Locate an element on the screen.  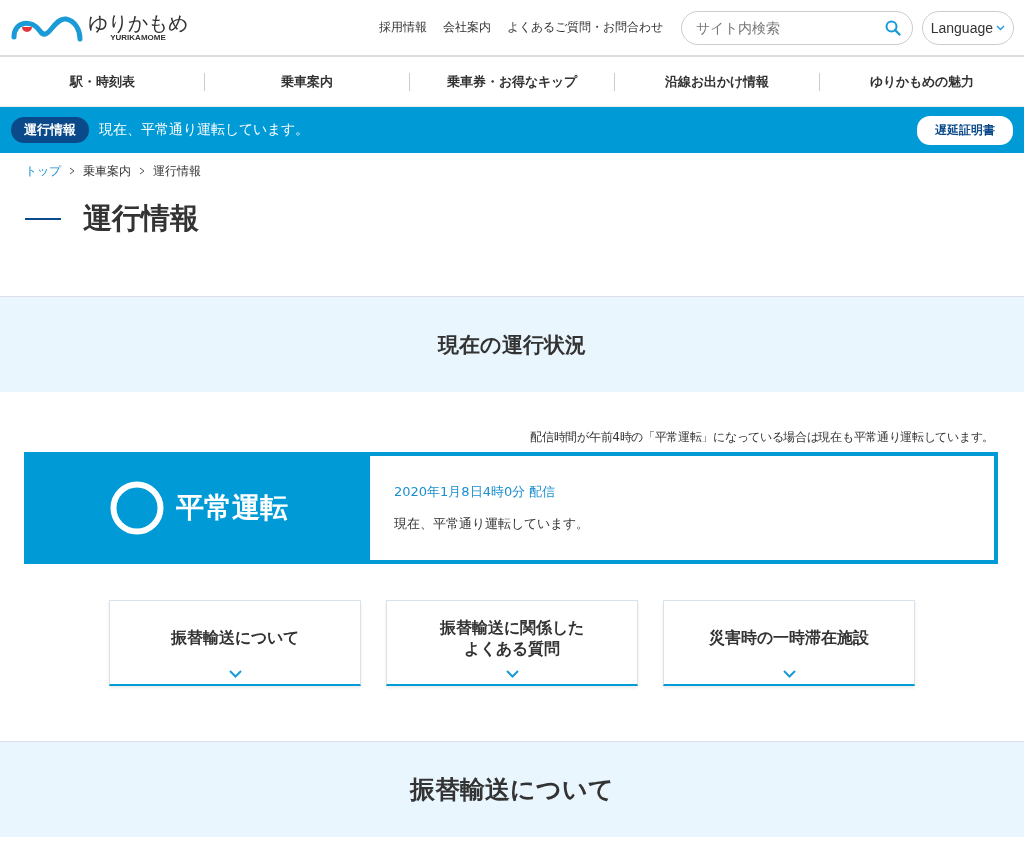
status-message: 現在、平常通り運転しています。 is located at coordinates (492, 524).